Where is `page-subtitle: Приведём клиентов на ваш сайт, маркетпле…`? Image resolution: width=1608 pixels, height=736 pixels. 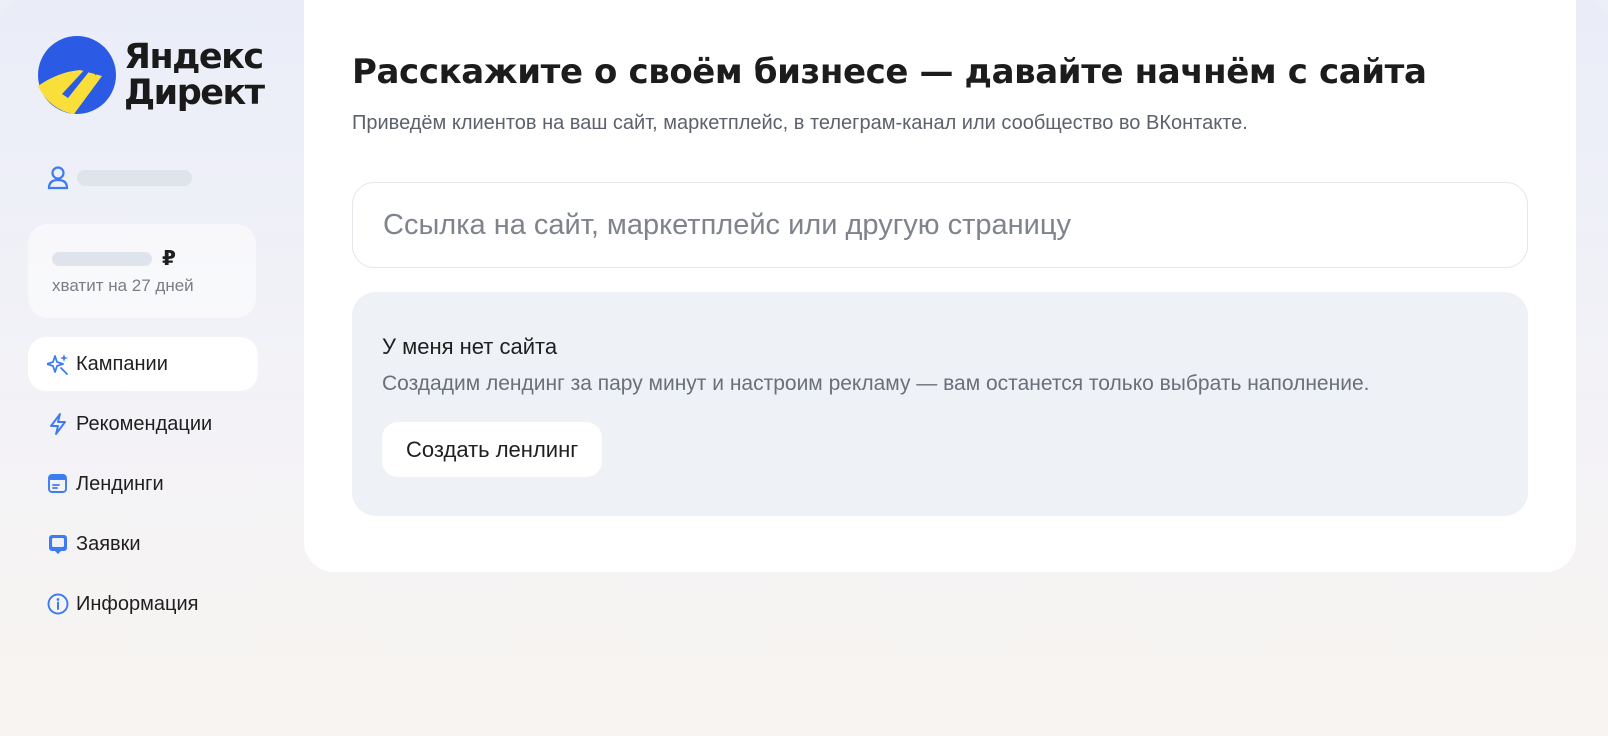 page-subtitle: Приведём клиентов на ваш сайт, маркетпле… is located at coordinates (800, 123).